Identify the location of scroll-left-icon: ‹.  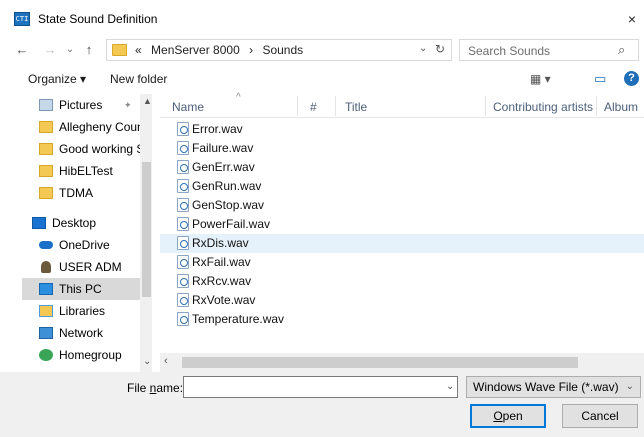
(166, 361).